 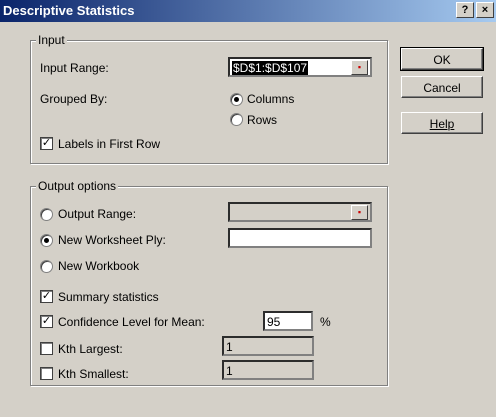 I want to click on input-range-field: $D$1:$D$107 ▪, so click(x=300, y=67).